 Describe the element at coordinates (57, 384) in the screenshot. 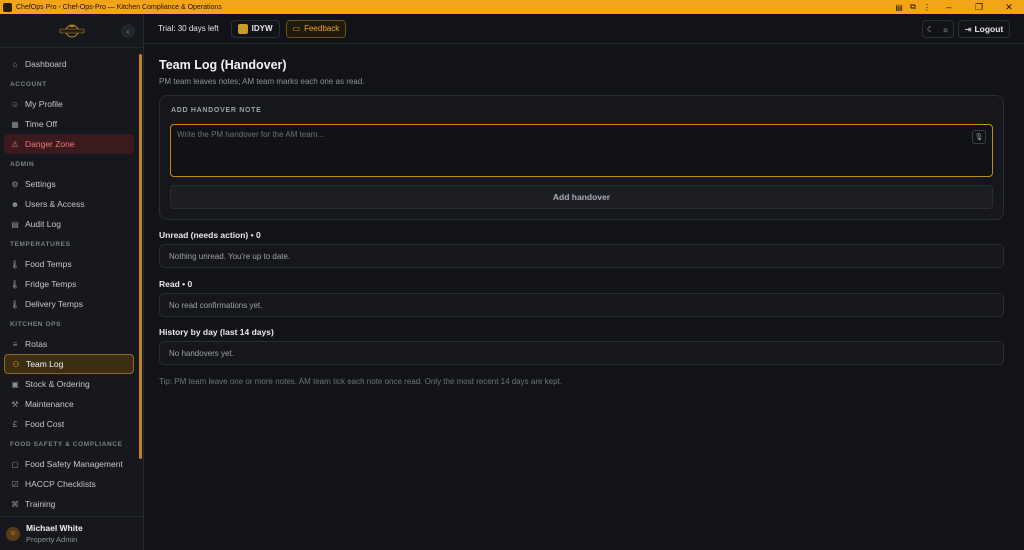

I see `sidebar-item-label: Stock & Ordering` at that location.